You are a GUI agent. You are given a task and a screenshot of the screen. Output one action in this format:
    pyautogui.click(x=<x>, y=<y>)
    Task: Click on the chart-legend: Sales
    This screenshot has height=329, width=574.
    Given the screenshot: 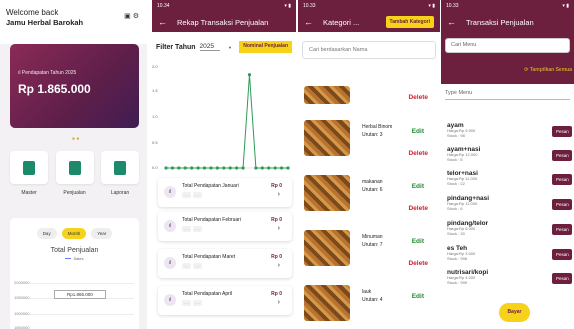 What is the action you would take?
    pyautogui.click(x=74, y=258)
    